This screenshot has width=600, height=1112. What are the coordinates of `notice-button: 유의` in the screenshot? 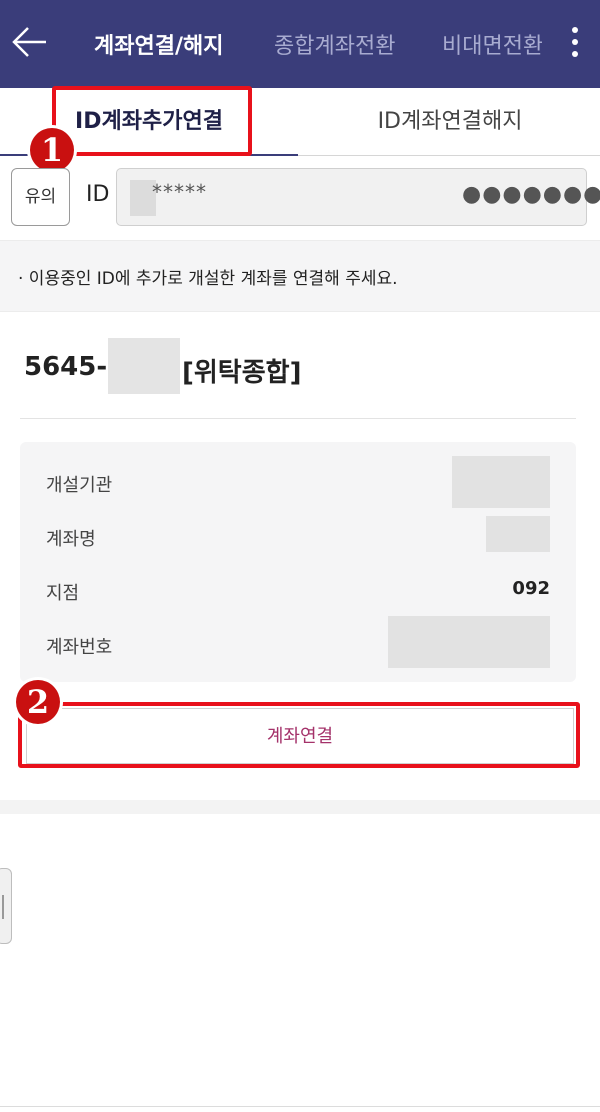 It's located at (40, 197).